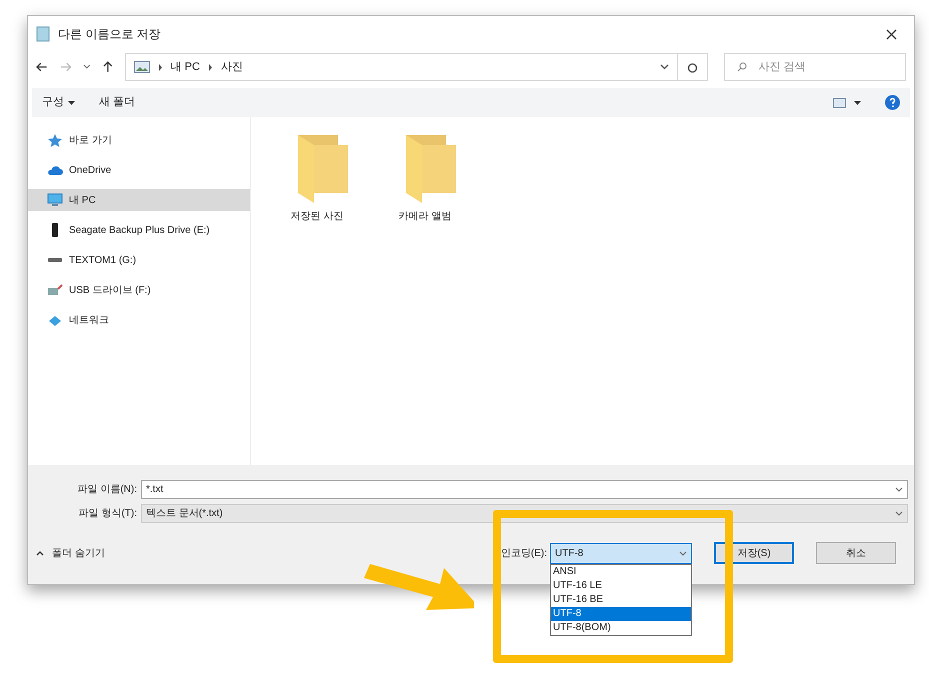 This screenshot has width=929, height=679. Describe the element at coordinates (621, 599) in the screenshot. I see `encoding-option: UTF-16 BE` at that location.